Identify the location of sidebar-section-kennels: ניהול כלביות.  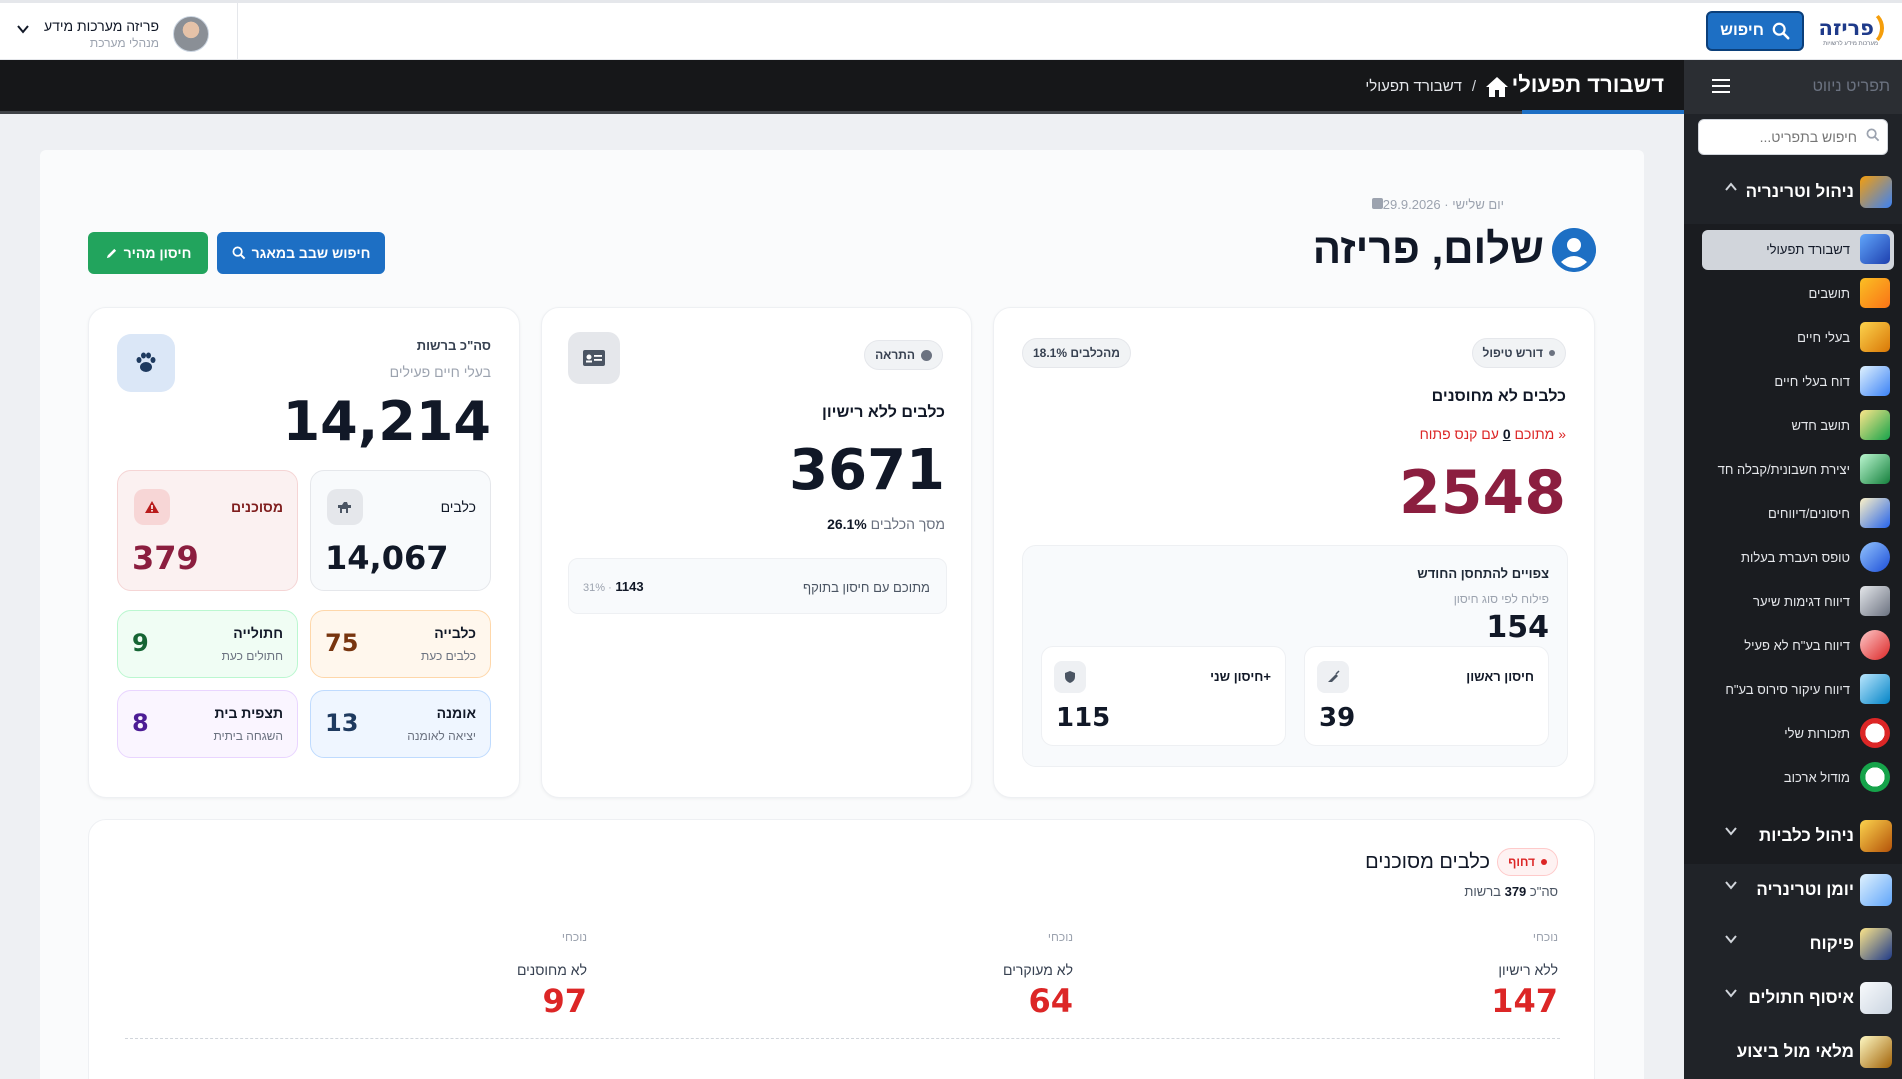
(1793, 837).